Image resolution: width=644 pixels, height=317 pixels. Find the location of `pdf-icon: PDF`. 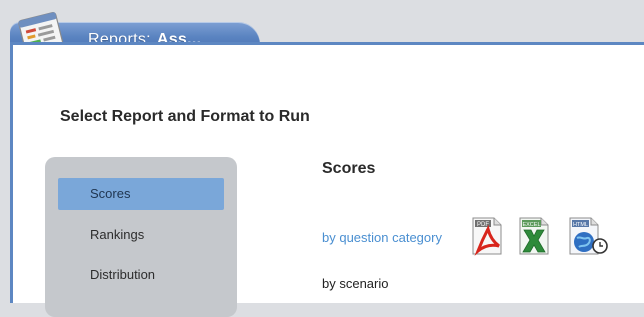

pdf-icon: PDF is located at coordinates (487, 236).